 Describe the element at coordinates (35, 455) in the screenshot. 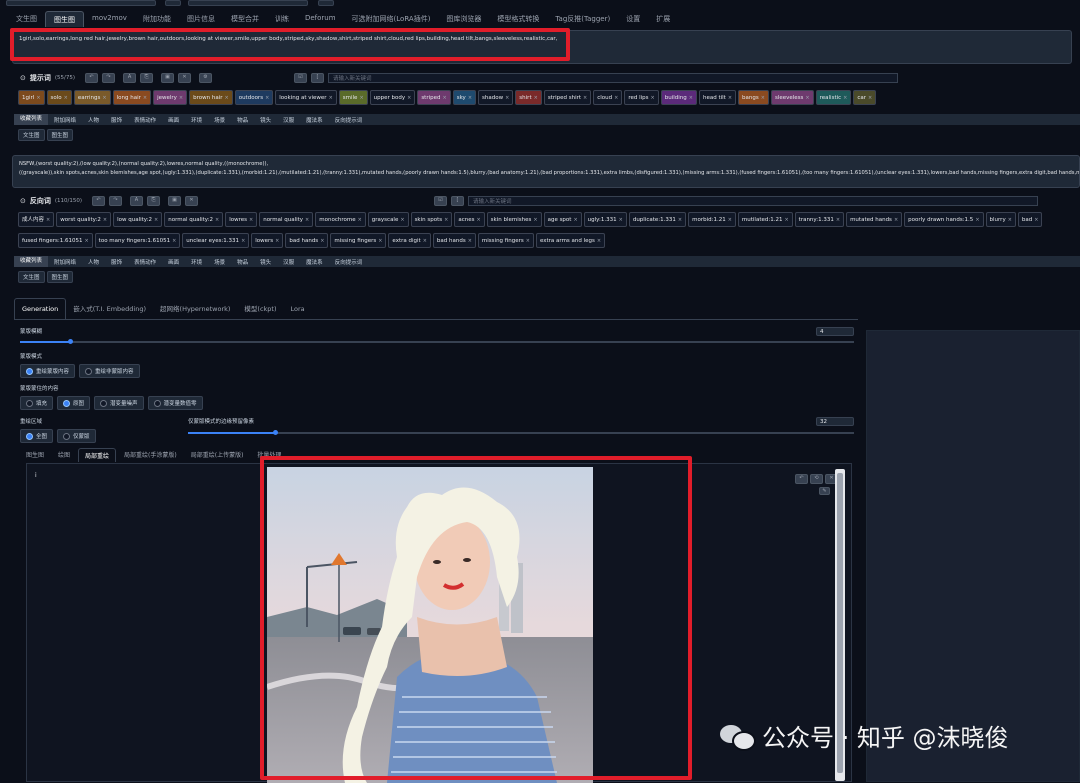

I see `image-tab: 图生图` at that location.